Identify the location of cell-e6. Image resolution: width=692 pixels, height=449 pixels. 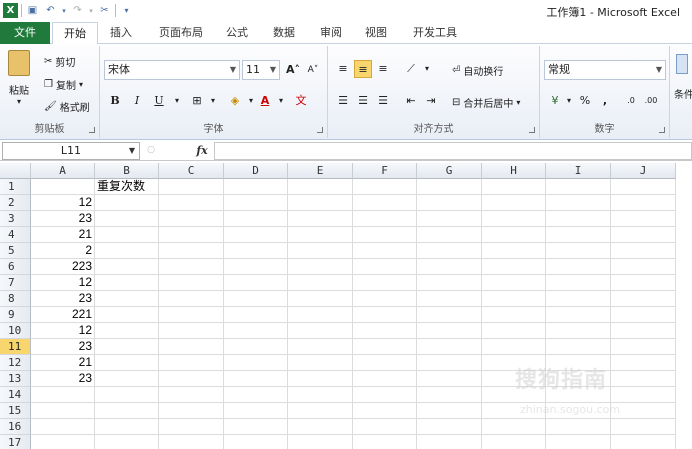
(320, 267).